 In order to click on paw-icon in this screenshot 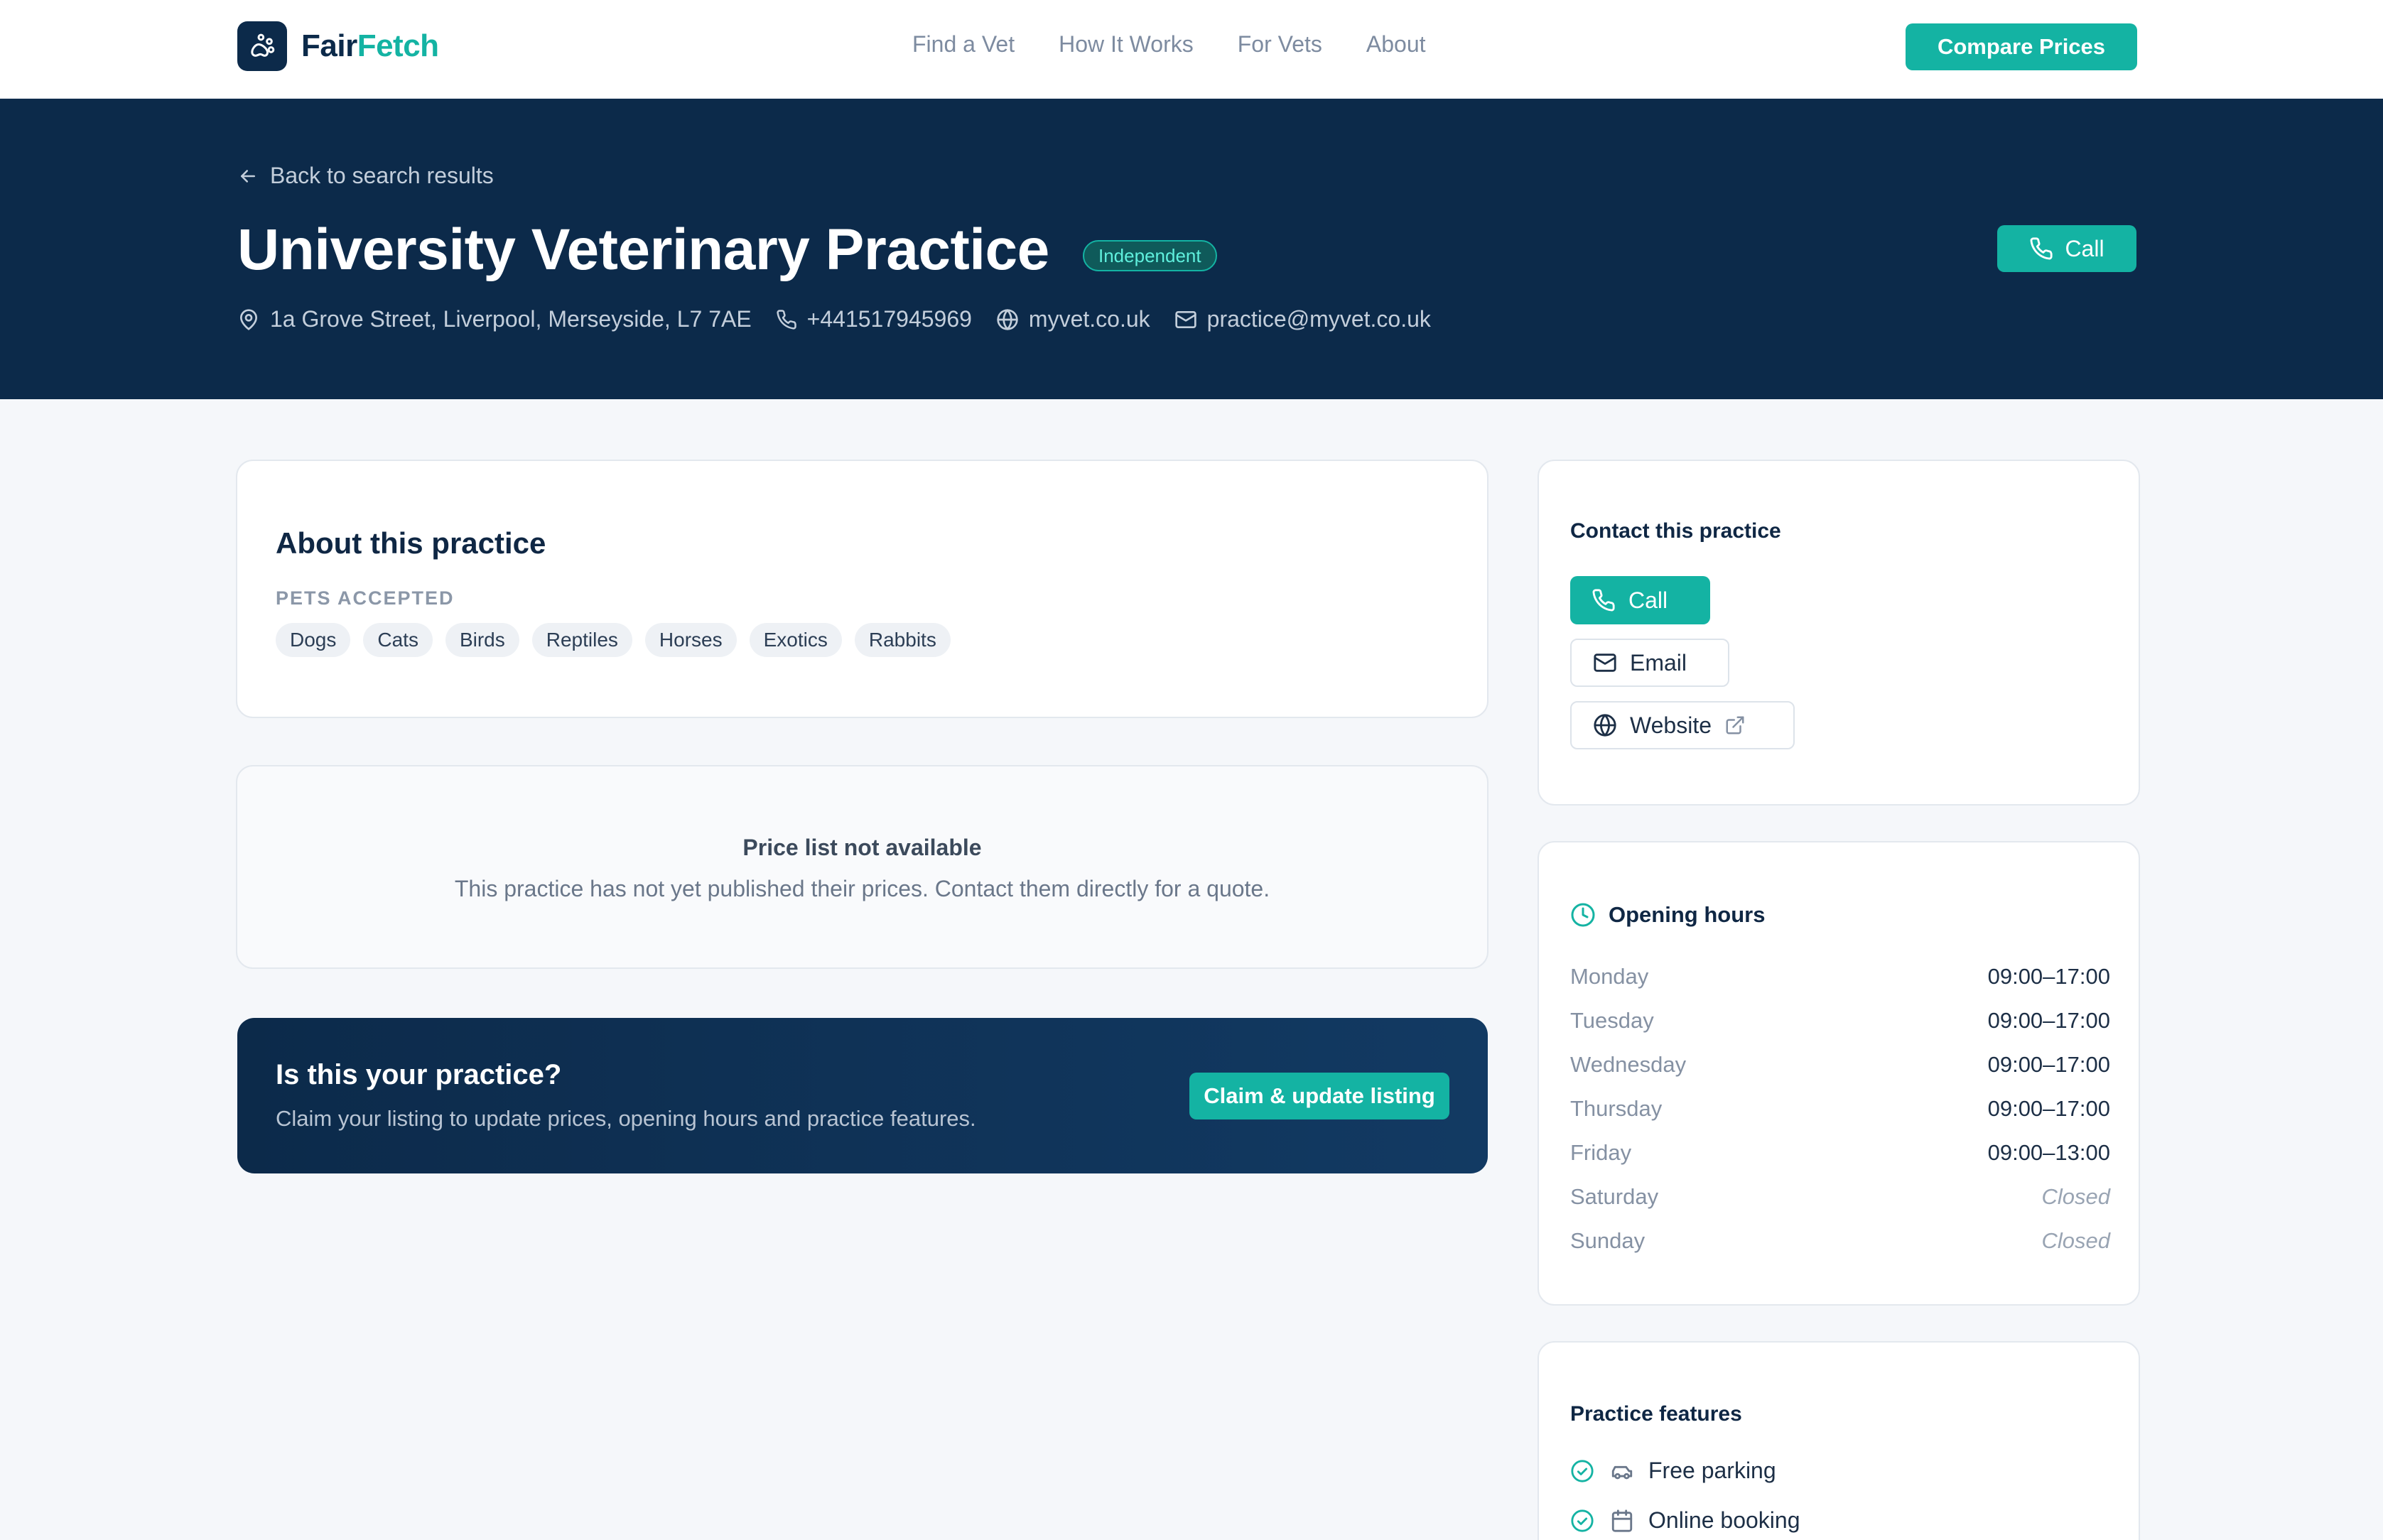, I will do `click(262, 46)`.